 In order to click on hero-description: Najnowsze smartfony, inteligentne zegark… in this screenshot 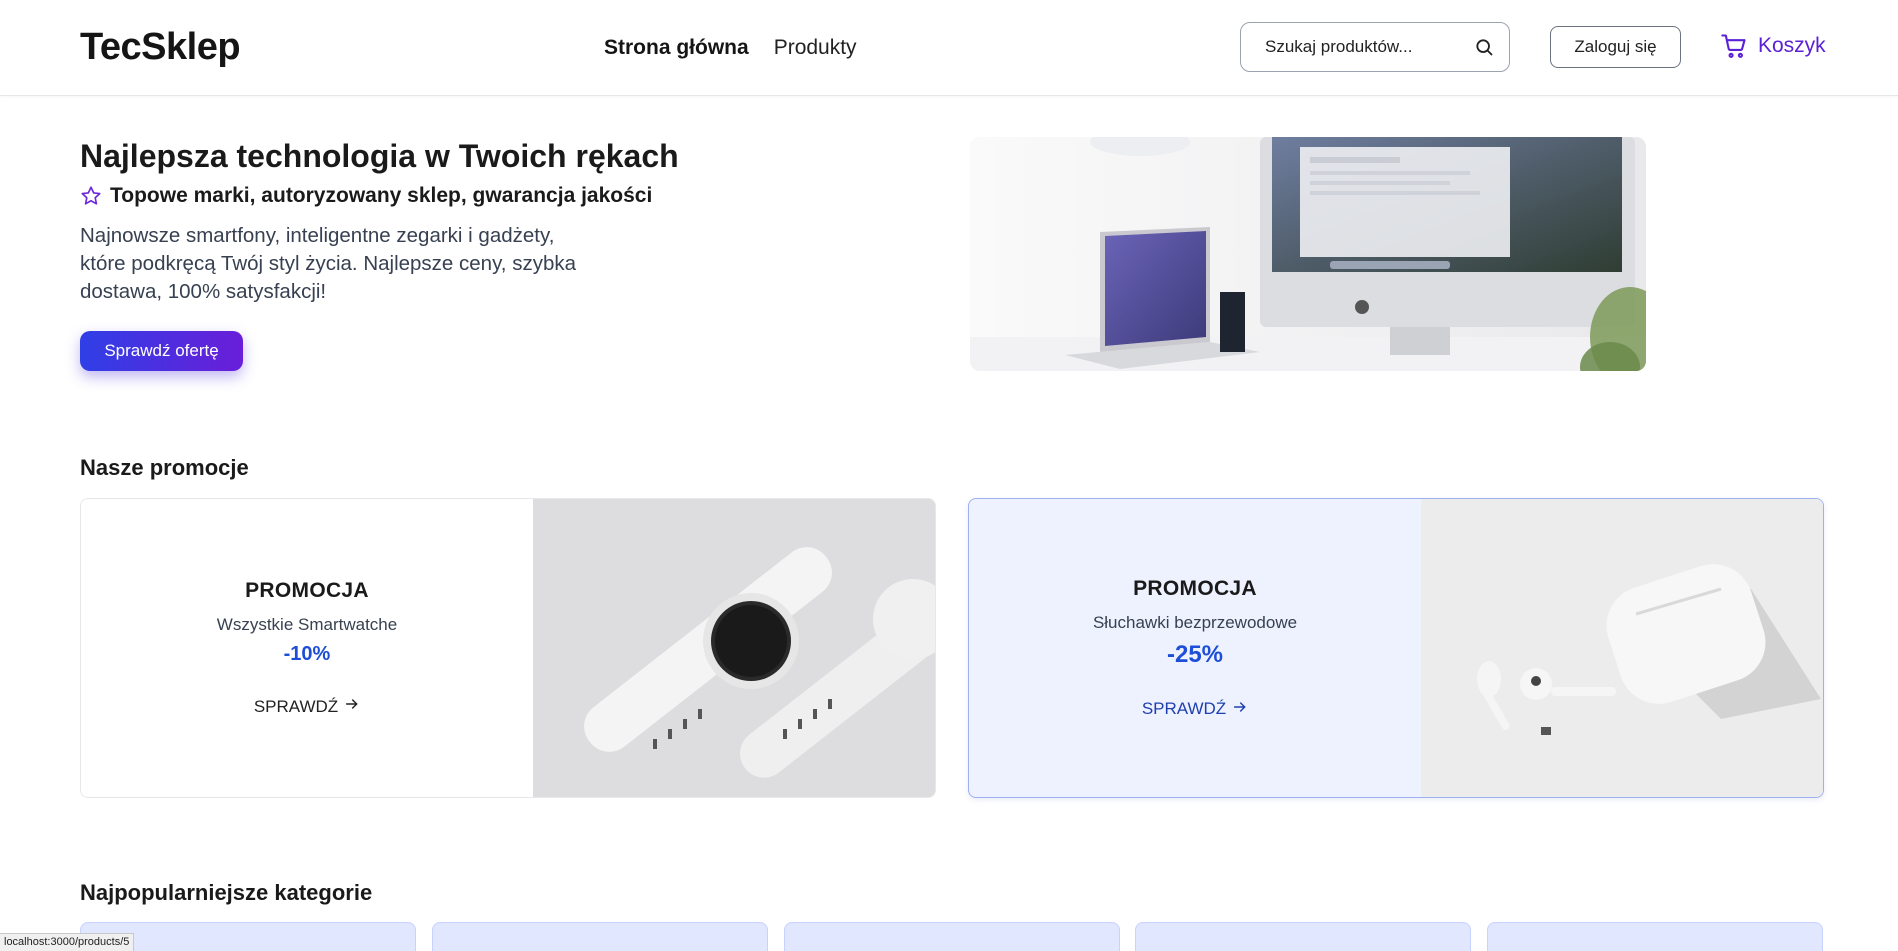, I will do `click(328, 263)`.